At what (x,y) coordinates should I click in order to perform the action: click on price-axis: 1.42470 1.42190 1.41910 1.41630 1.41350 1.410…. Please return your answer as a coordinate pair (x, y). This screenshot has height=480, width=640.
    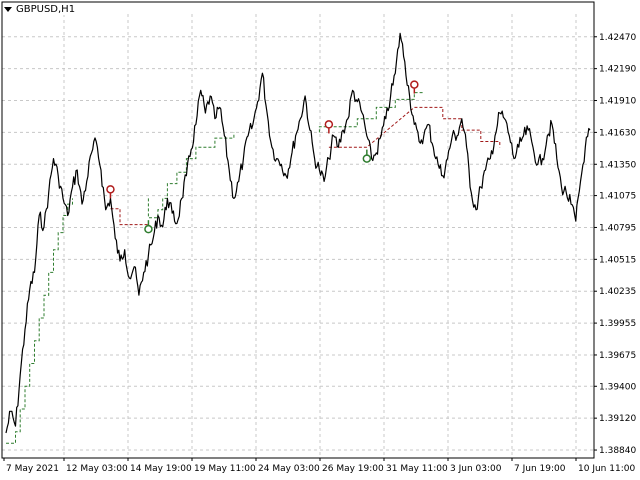
    Looking at the image, I should click on (615, 244).